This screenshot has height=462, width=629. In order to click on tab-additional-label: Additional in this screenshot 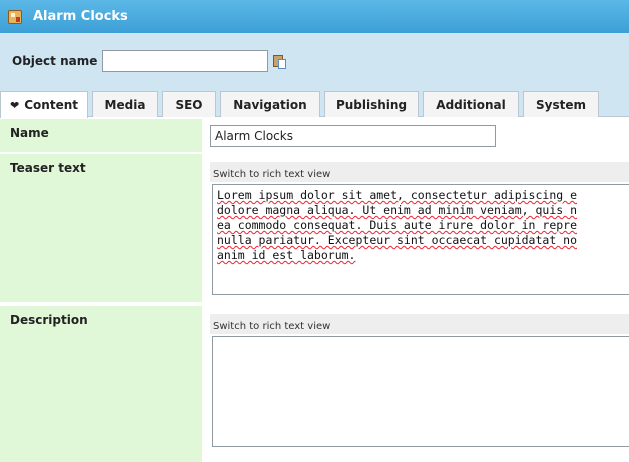, I will do `click(471, 104)`.